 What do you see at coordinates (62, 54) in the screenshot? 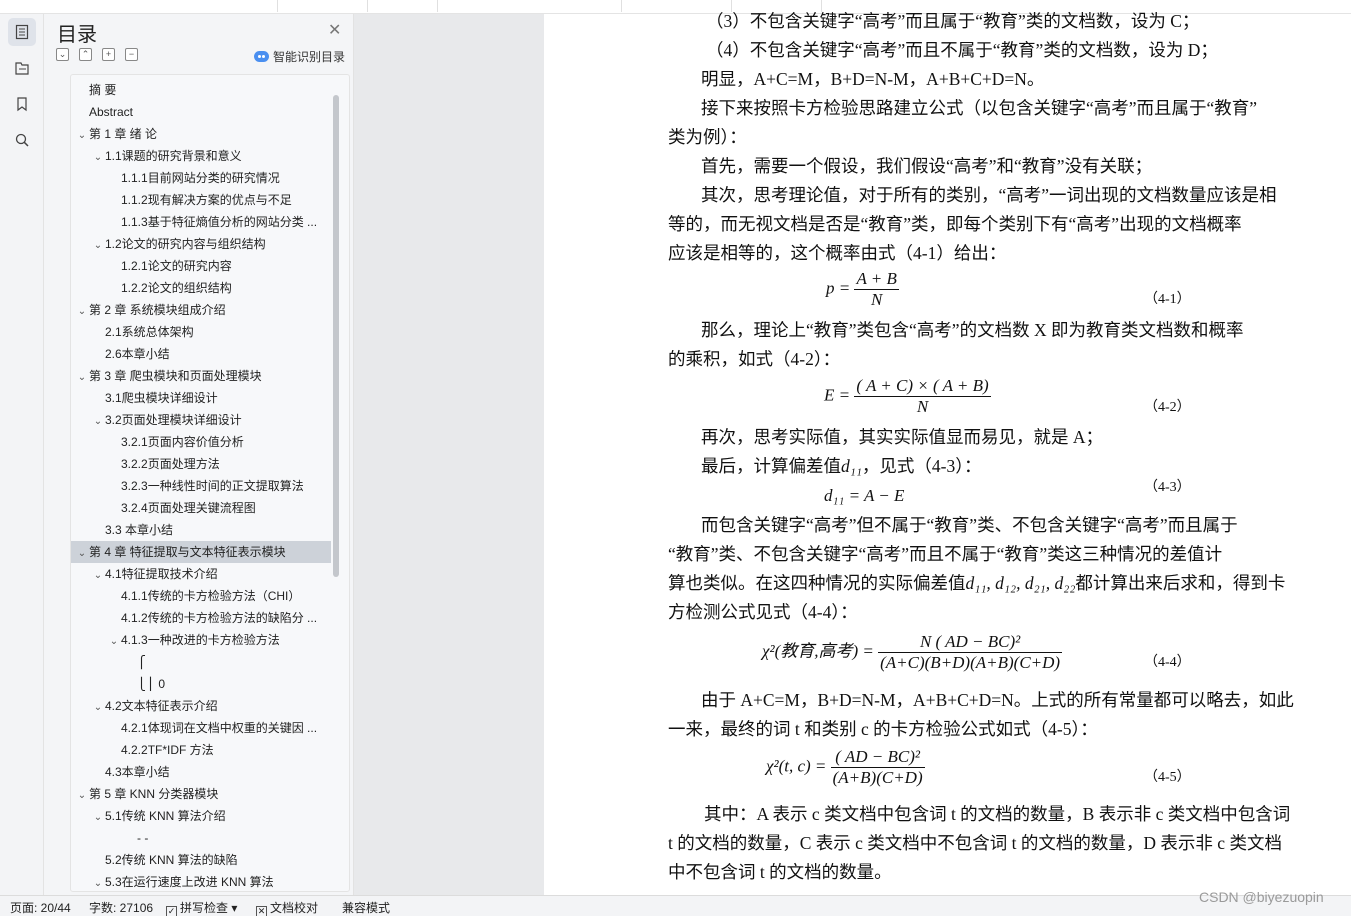
I see `expand-all-icon: ⌄` at bounding box center [62, 54].